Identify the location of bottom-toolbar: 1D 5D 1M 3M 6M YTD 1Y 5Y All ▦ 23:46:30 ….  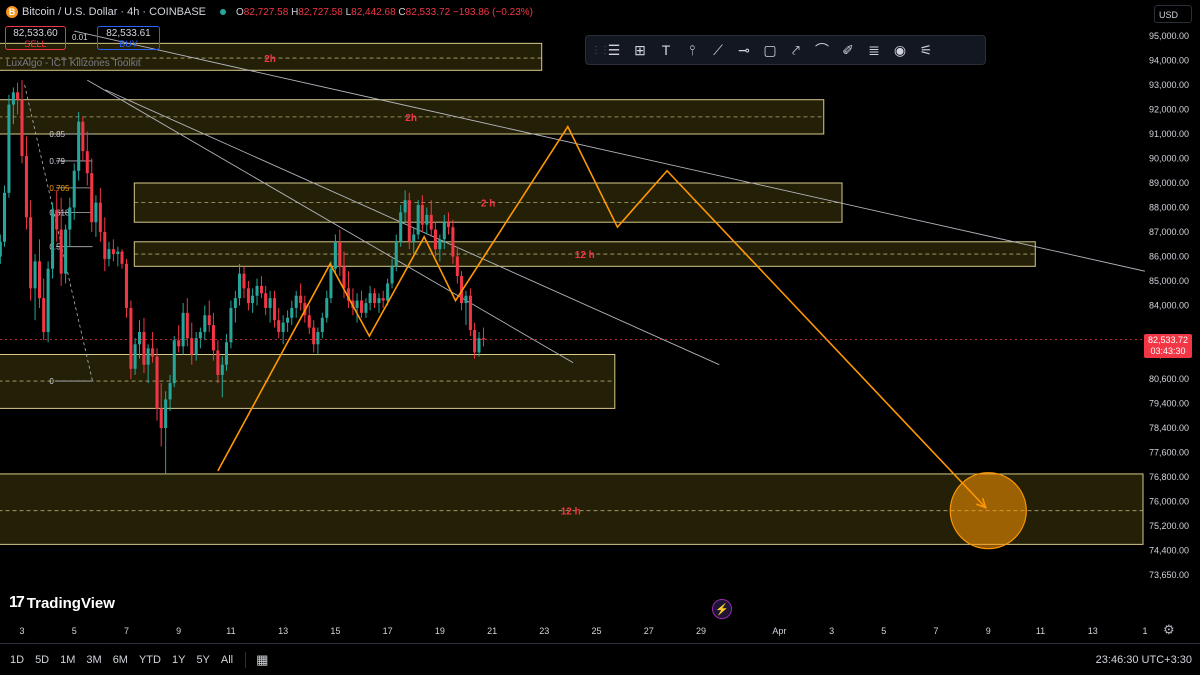
(600, 659).